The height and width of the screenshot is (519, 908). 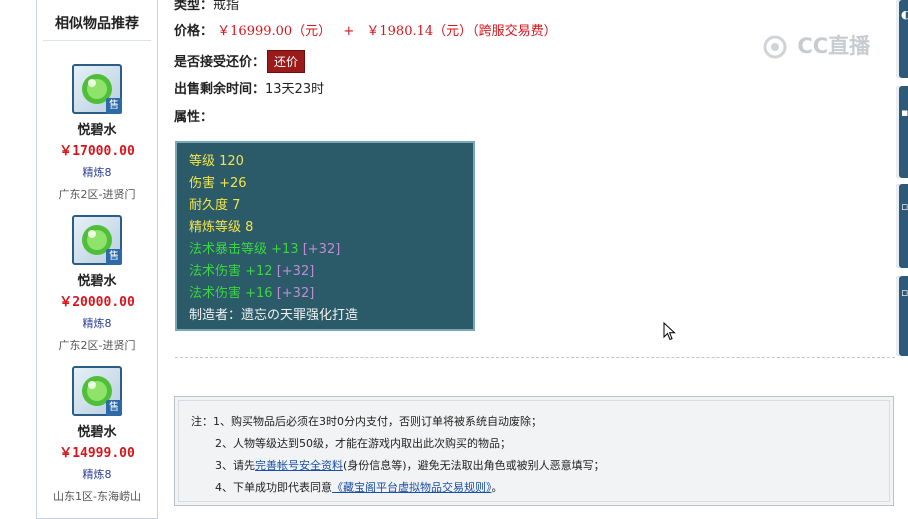 I want to click on note-3: 3、请先完善帐号安全资料(身份信息等)，避免无法取出角色或被别人恶意填写；, so click(x=540, y=466).